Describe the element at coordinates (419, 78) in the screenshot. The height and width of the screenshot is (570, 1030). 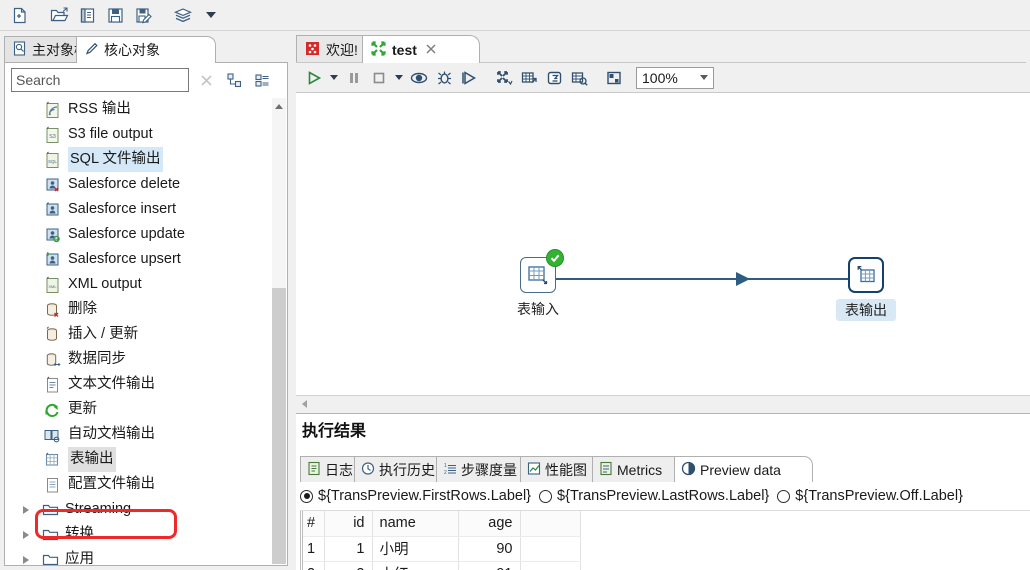
I see `preview-icon` at that location.